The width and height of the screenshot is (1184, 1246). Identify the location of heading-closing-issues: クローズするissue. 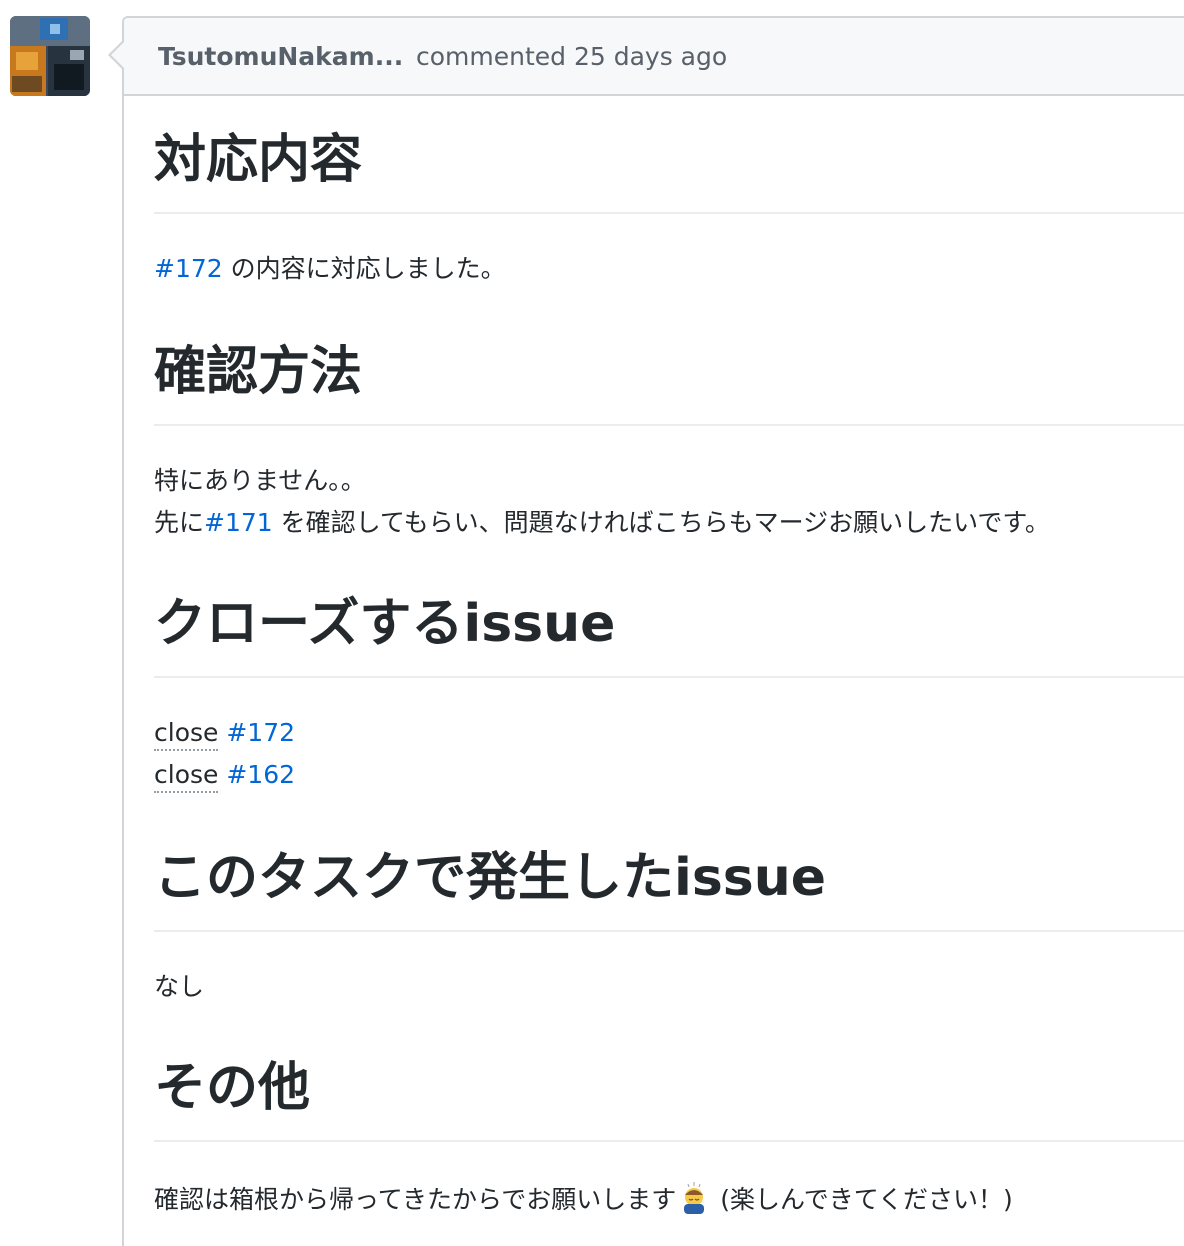
(385, 624).